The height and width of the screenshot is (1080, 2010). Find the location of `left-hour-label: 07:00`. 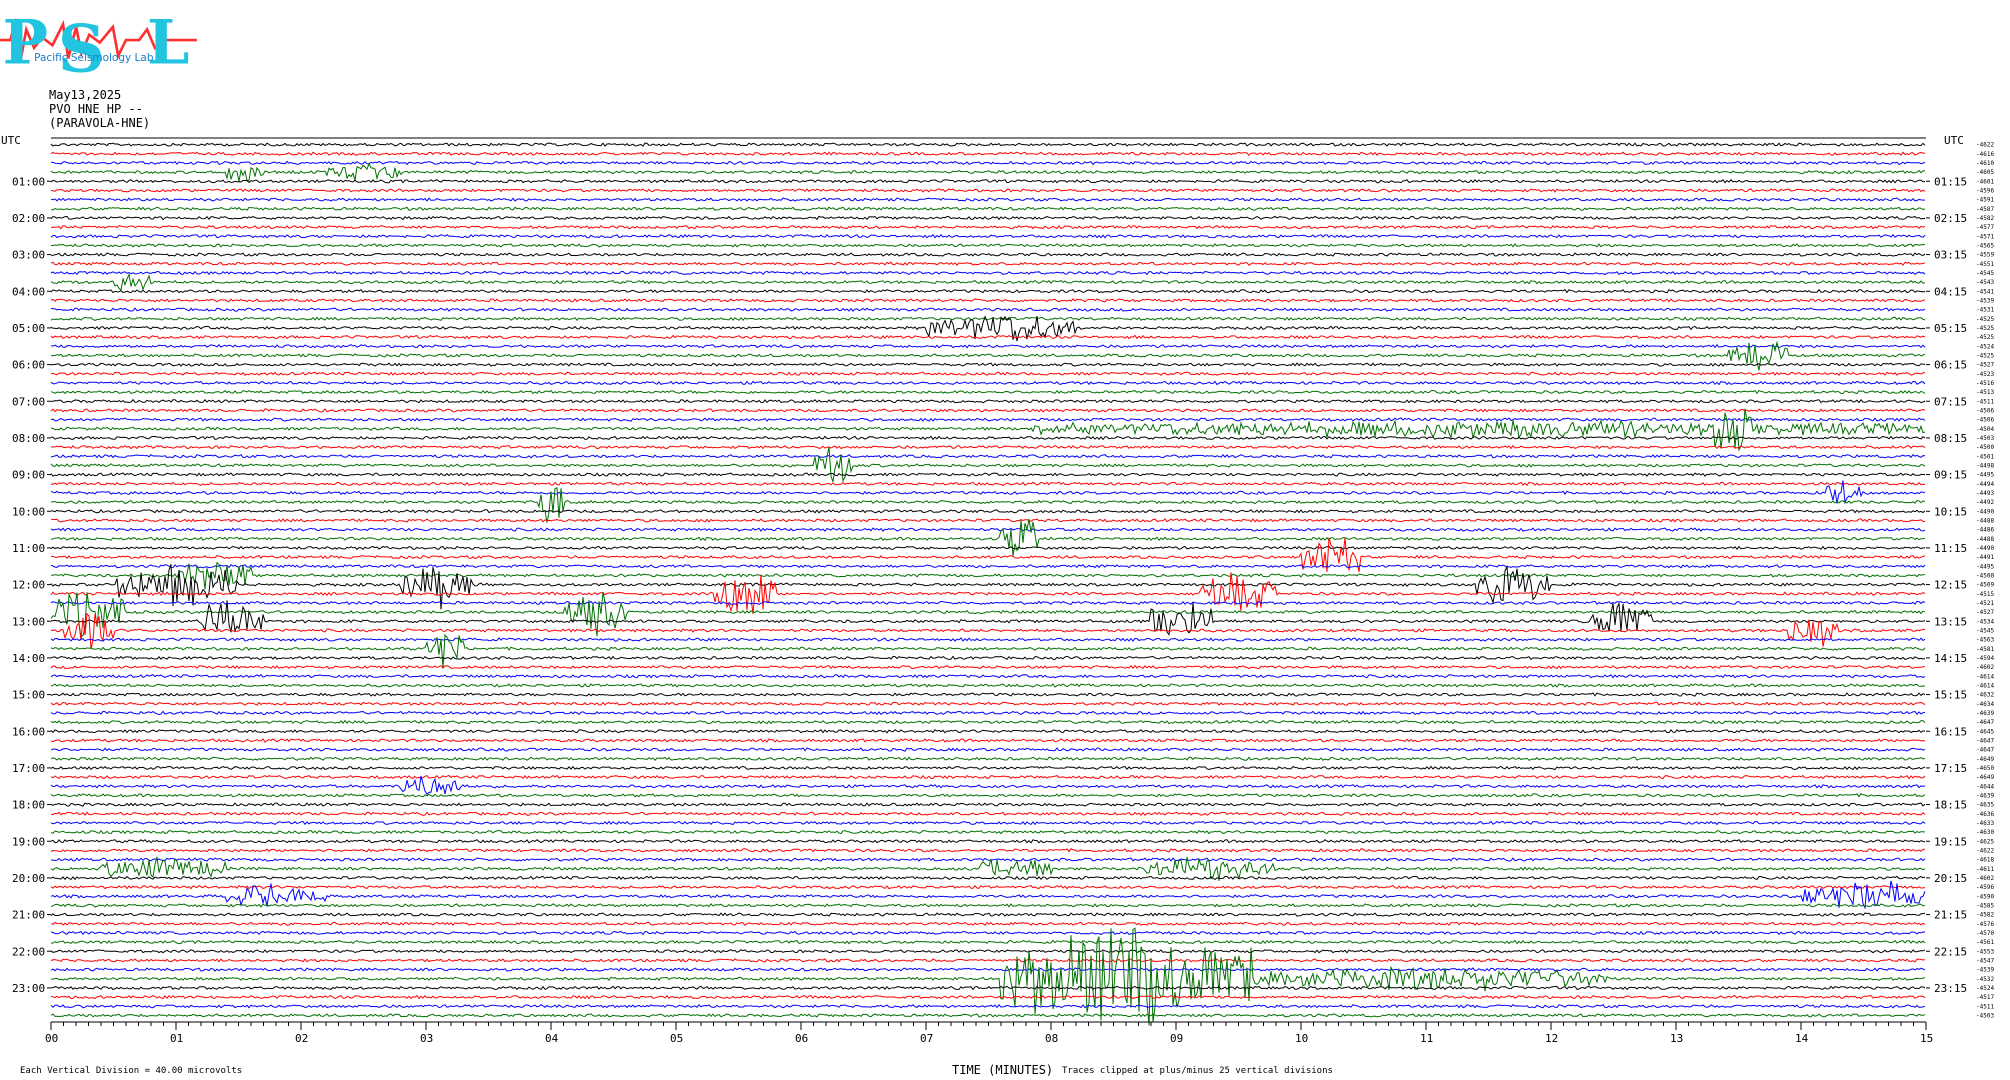

left-hour-label: 07:00 is located at coordinates (28, 401).